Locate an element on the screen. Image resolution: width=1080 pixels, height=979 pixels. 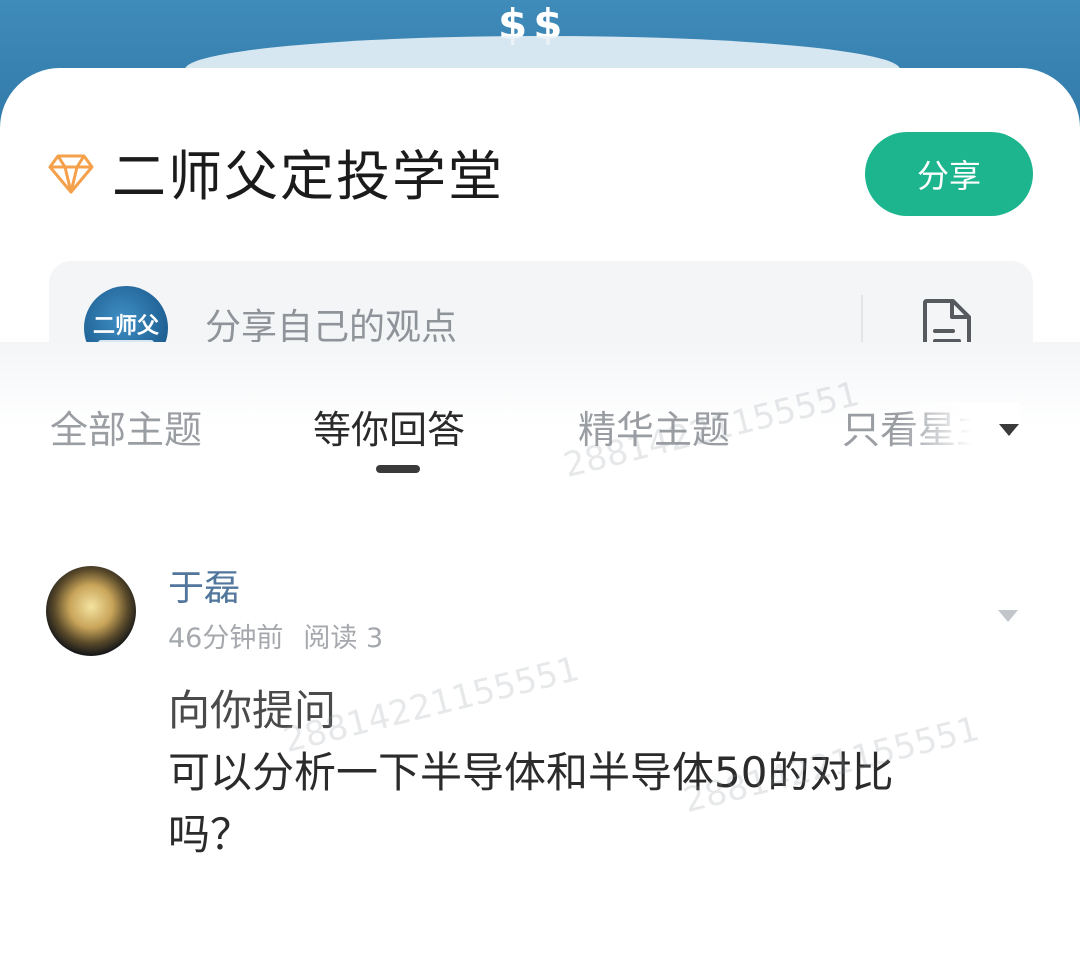
share-button: 分享 is located at coordinates (949, 174).